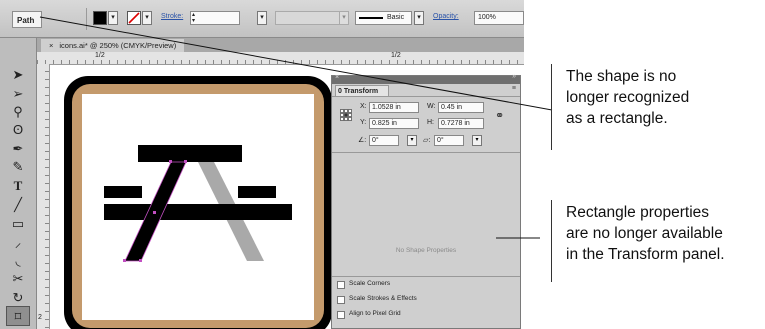  What do you see at coordinates (40, 317) in the screenshot?
I see `ruler-mark: 2` at bounding box center [40, 317].